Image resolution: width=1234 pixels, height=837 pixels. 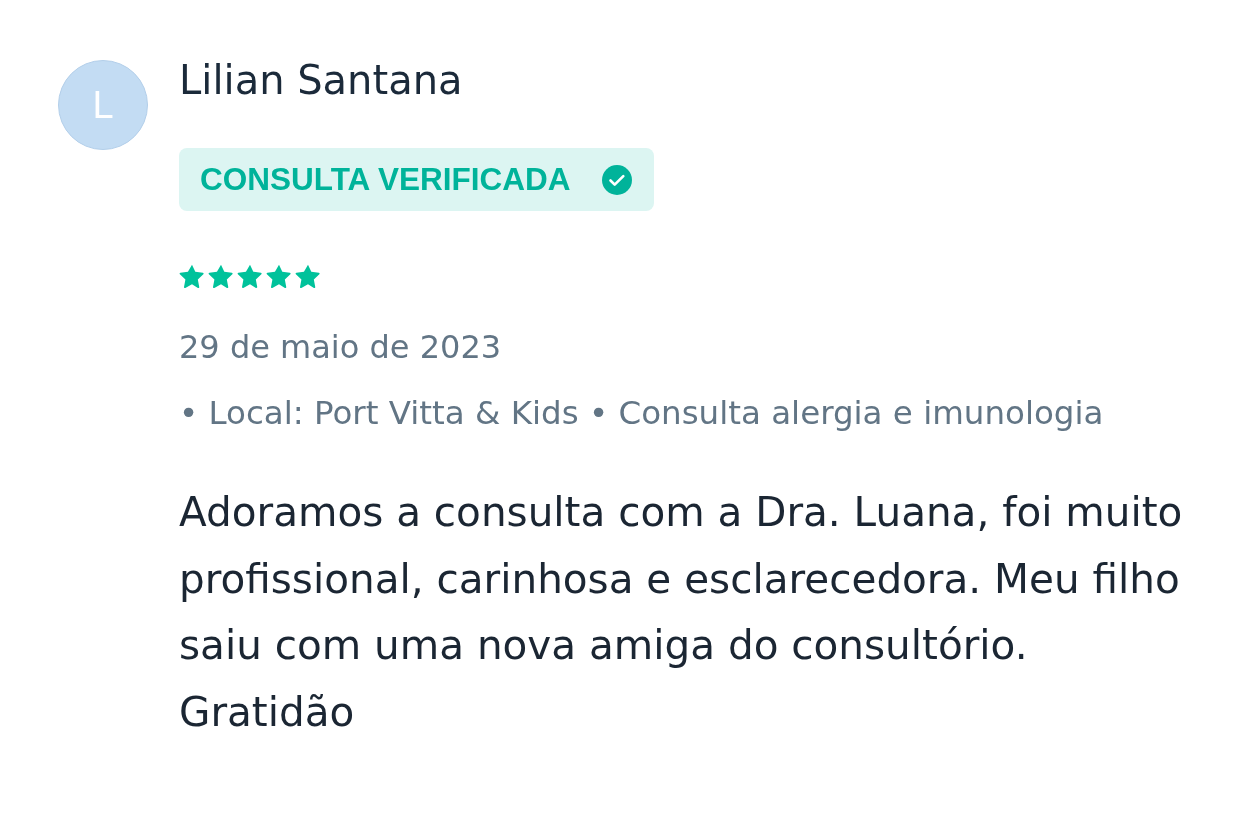 I want to click on review-details: • Local: Port Vitta & Kids • Consulta alergia e imunologia, so click(x=641, y=413).